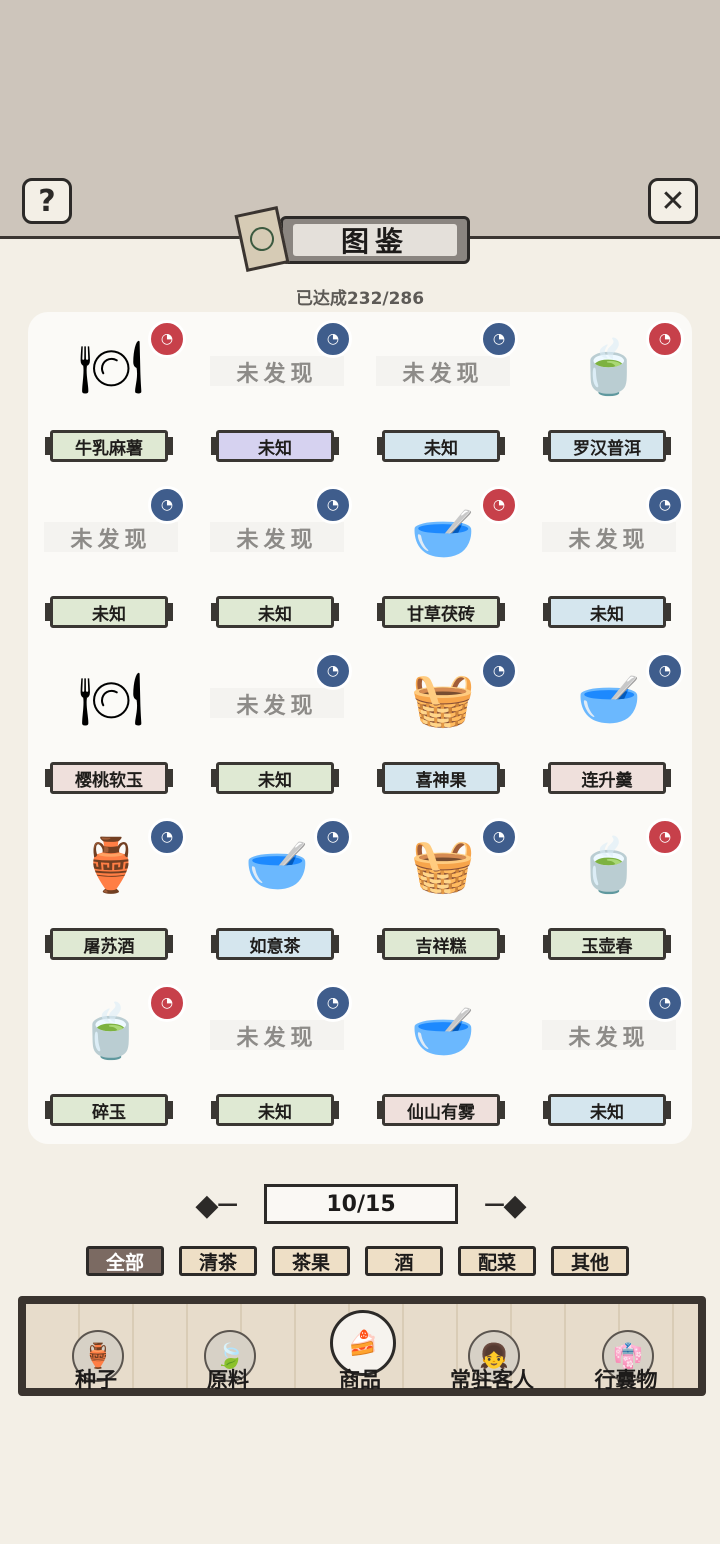 This screenshot has width=720, height=1544. What do you see at coordinates (607, 944) in the screenshot?
I see `item-name-label: 玉壶春` at bounding box center [607, 944].